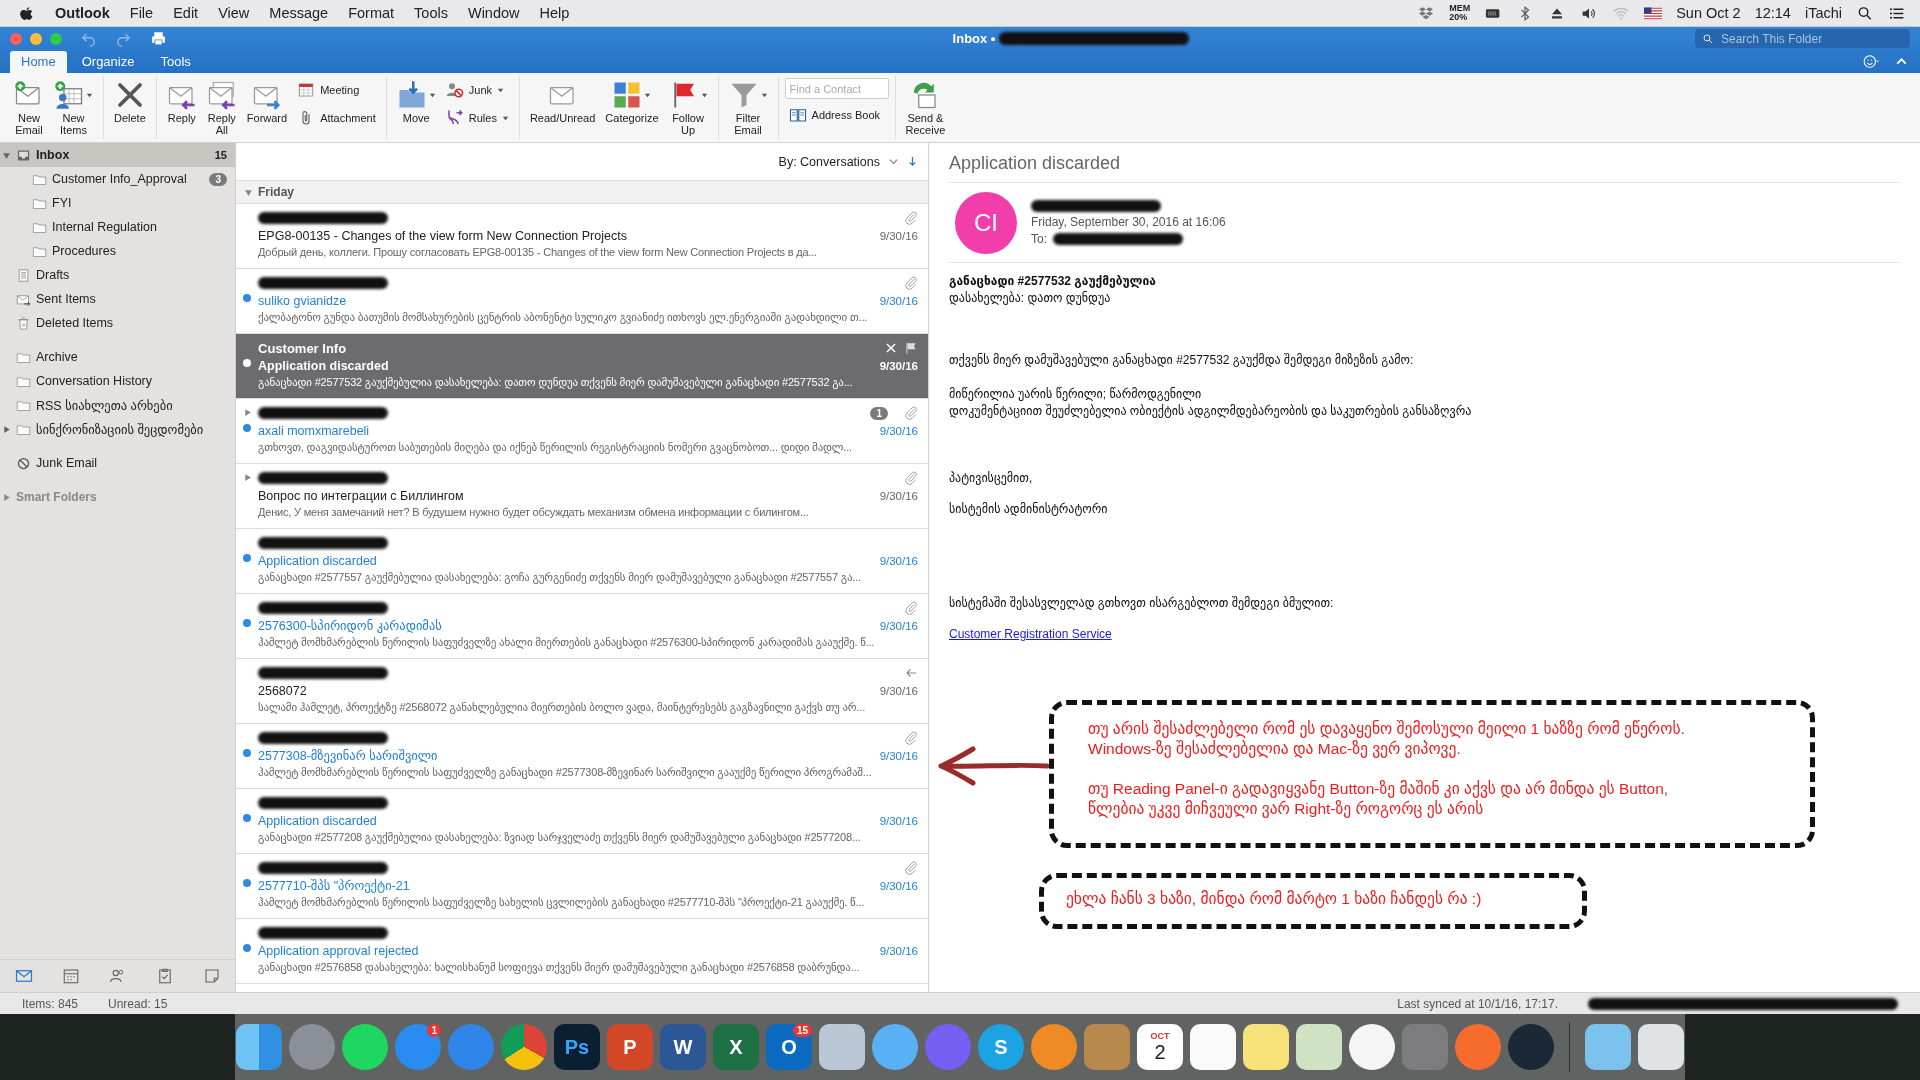 This screenshot has height=1080, width=1920. Describe the element at coordinates (688, 107) in the screenshot. I see `ribbon-button: Follow Up` at that location.